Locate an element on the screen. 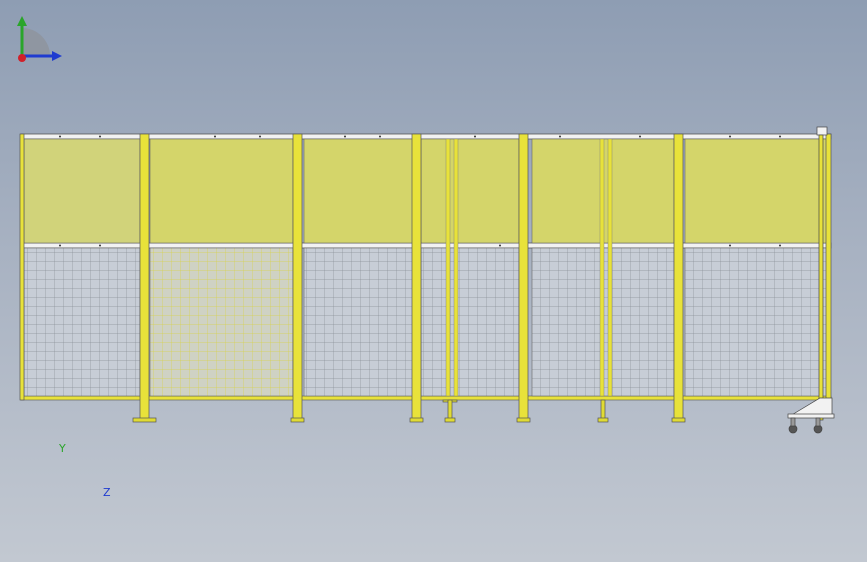 The width and height of the screenshot is (867, 562). z-arrowhead-icon is located at coordinates (57, 56).